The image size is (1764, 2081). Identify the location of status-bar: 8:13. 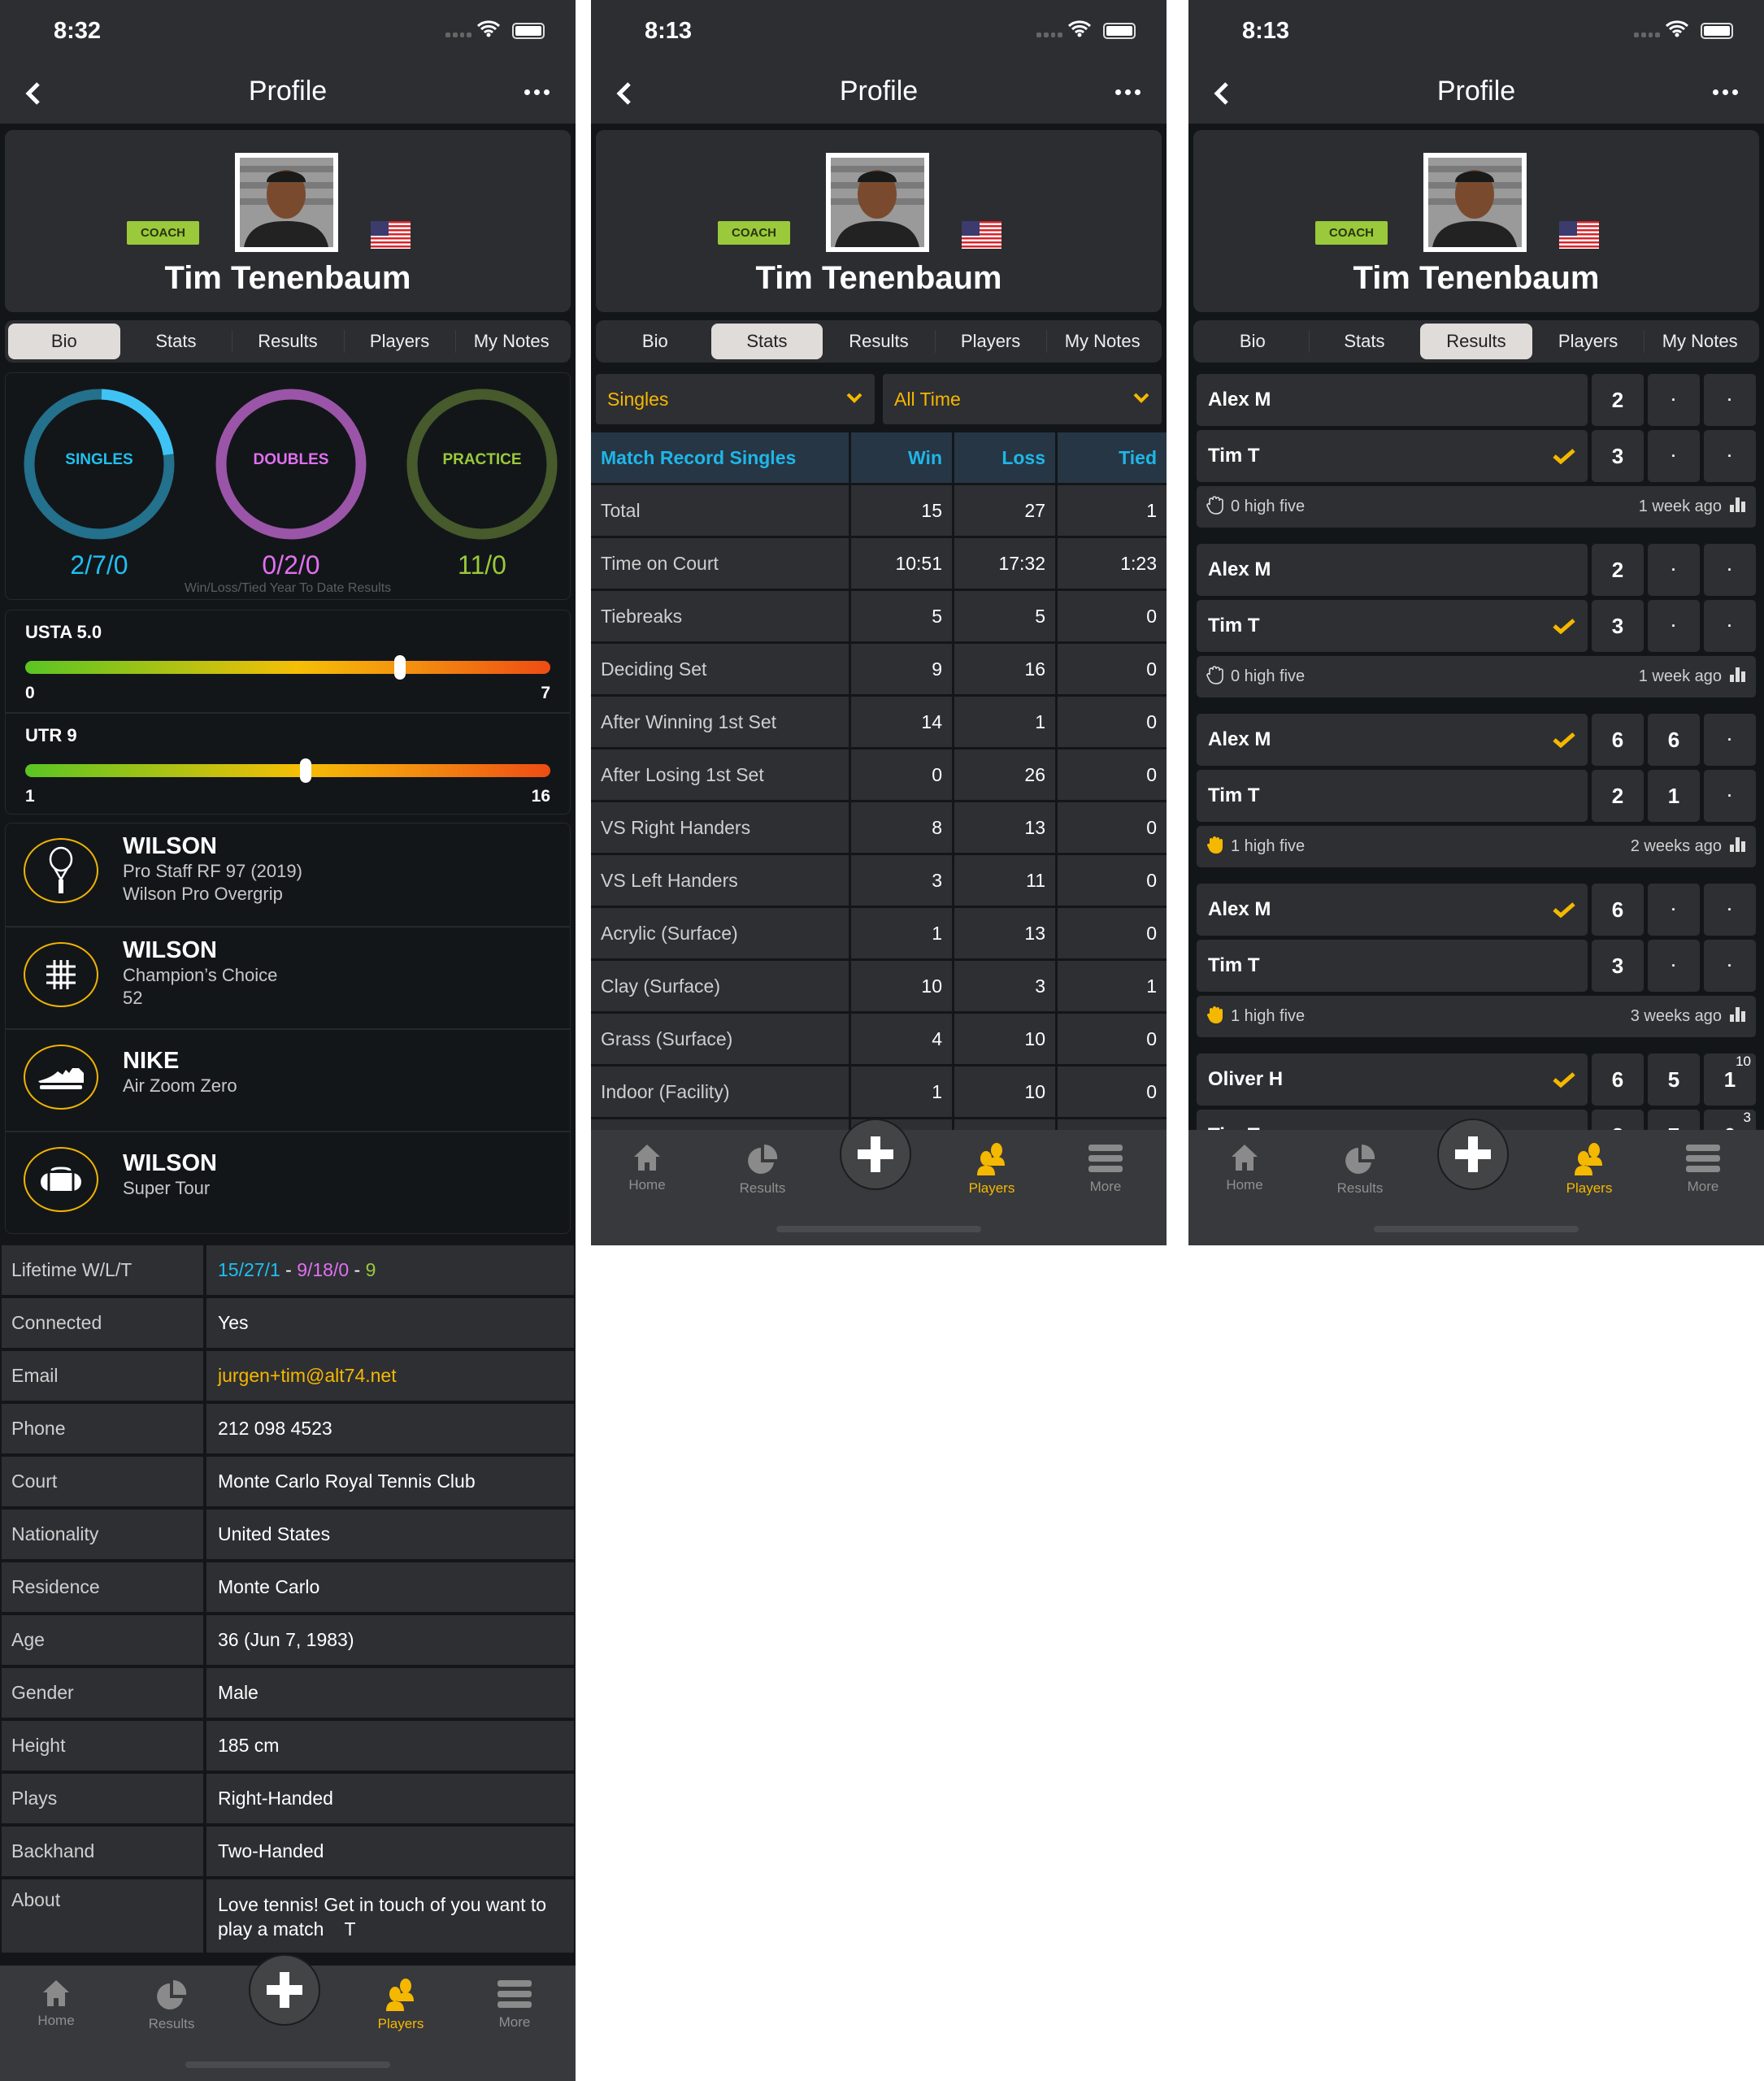
(1476, 32).